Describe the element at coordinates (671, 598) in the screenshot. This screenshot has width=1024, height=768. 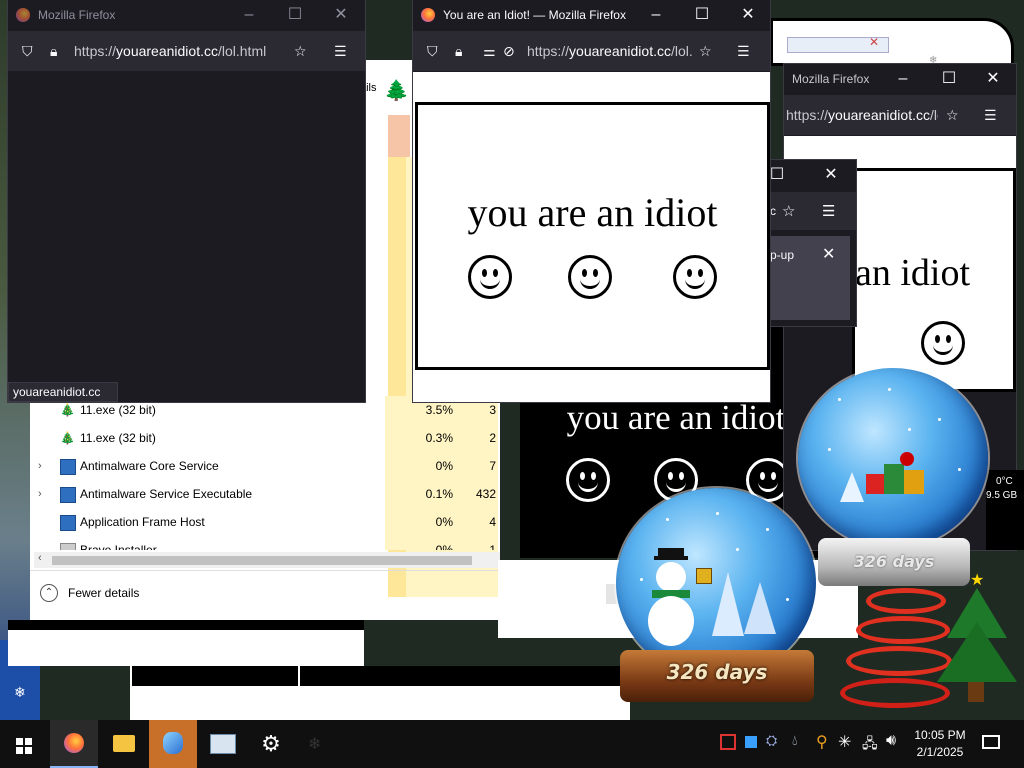
I see `snowman-icon` at that location.